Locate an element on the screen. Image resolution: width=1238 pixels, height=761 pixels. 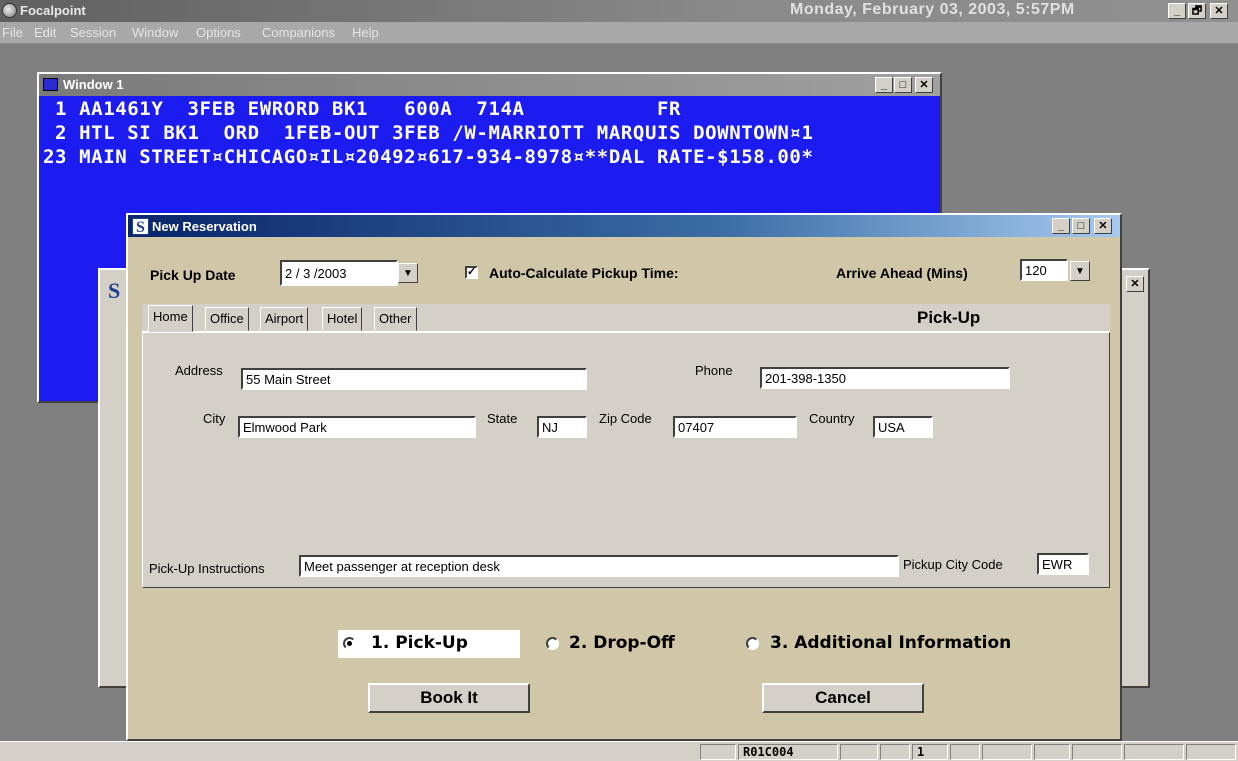
menu-window: Window is located at coordinates (155, 32).